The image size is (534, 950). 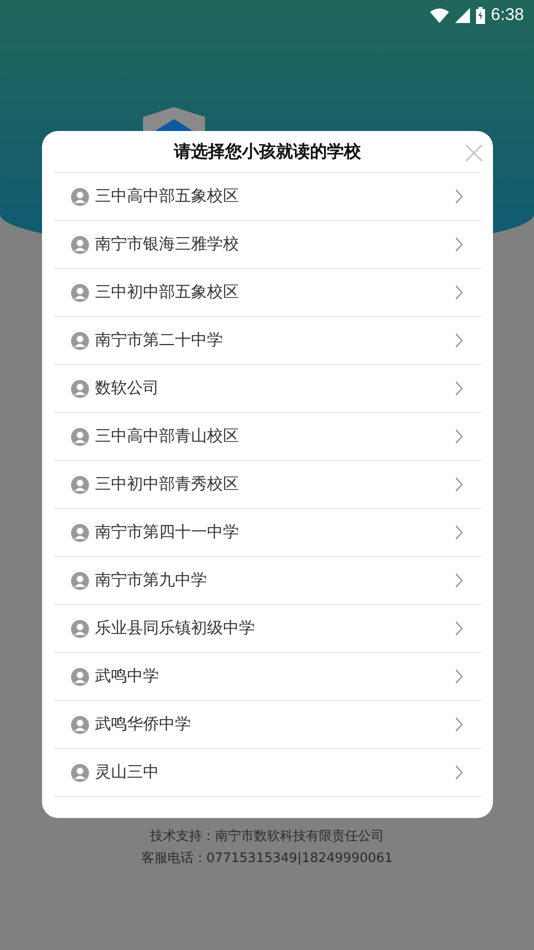 What do you see at coordinates (462, 15) in the screenshot?
I see `signal-icon` at bounding box center [462, 15].